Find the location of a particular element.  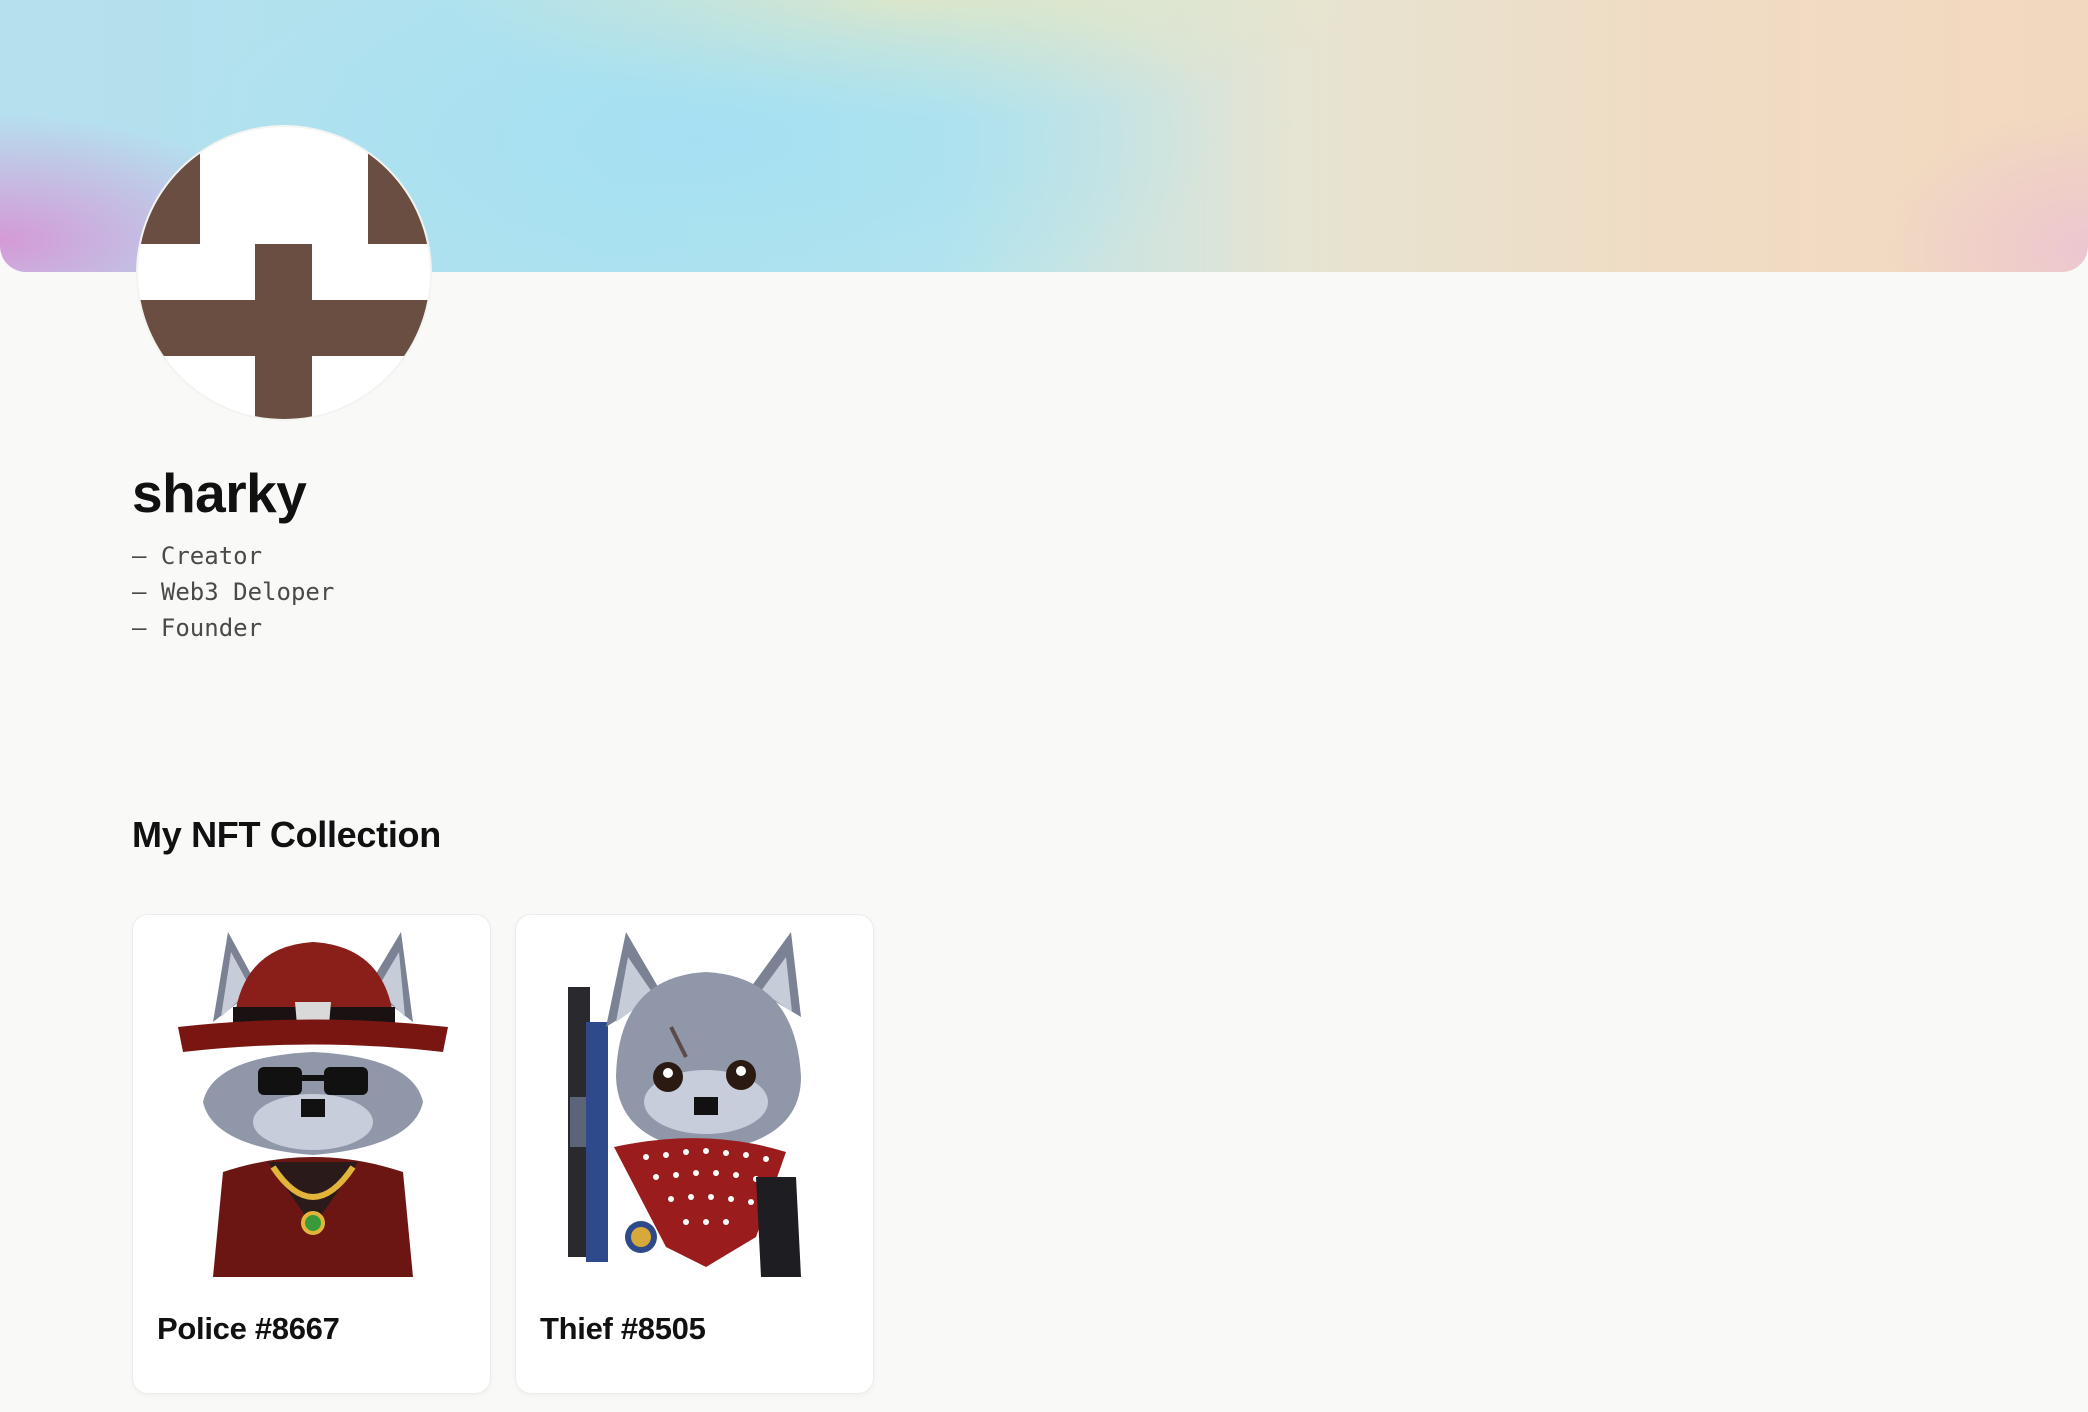

nft-card: Thief #8505 is located at coordinates (694, 1154).